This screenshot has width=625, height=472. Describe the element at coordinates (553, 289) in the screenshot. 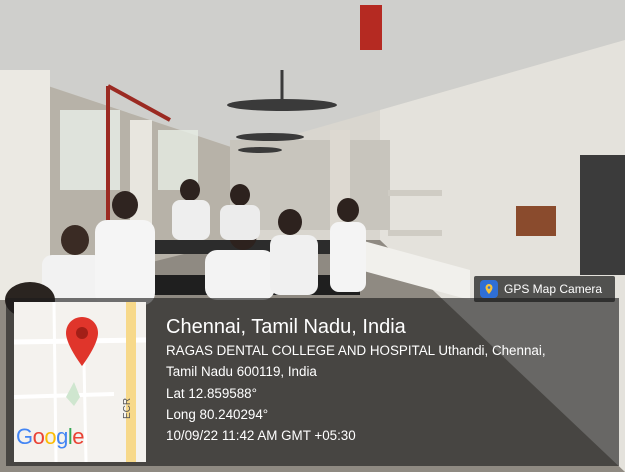

I see `badge-label: GPS Map Camera` at that location.